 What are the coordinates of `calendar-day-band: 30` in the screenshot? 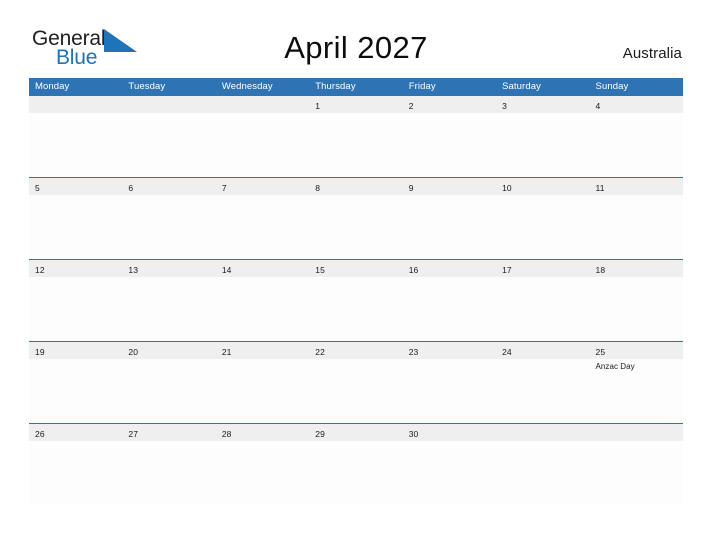 It's located at (449, 432).